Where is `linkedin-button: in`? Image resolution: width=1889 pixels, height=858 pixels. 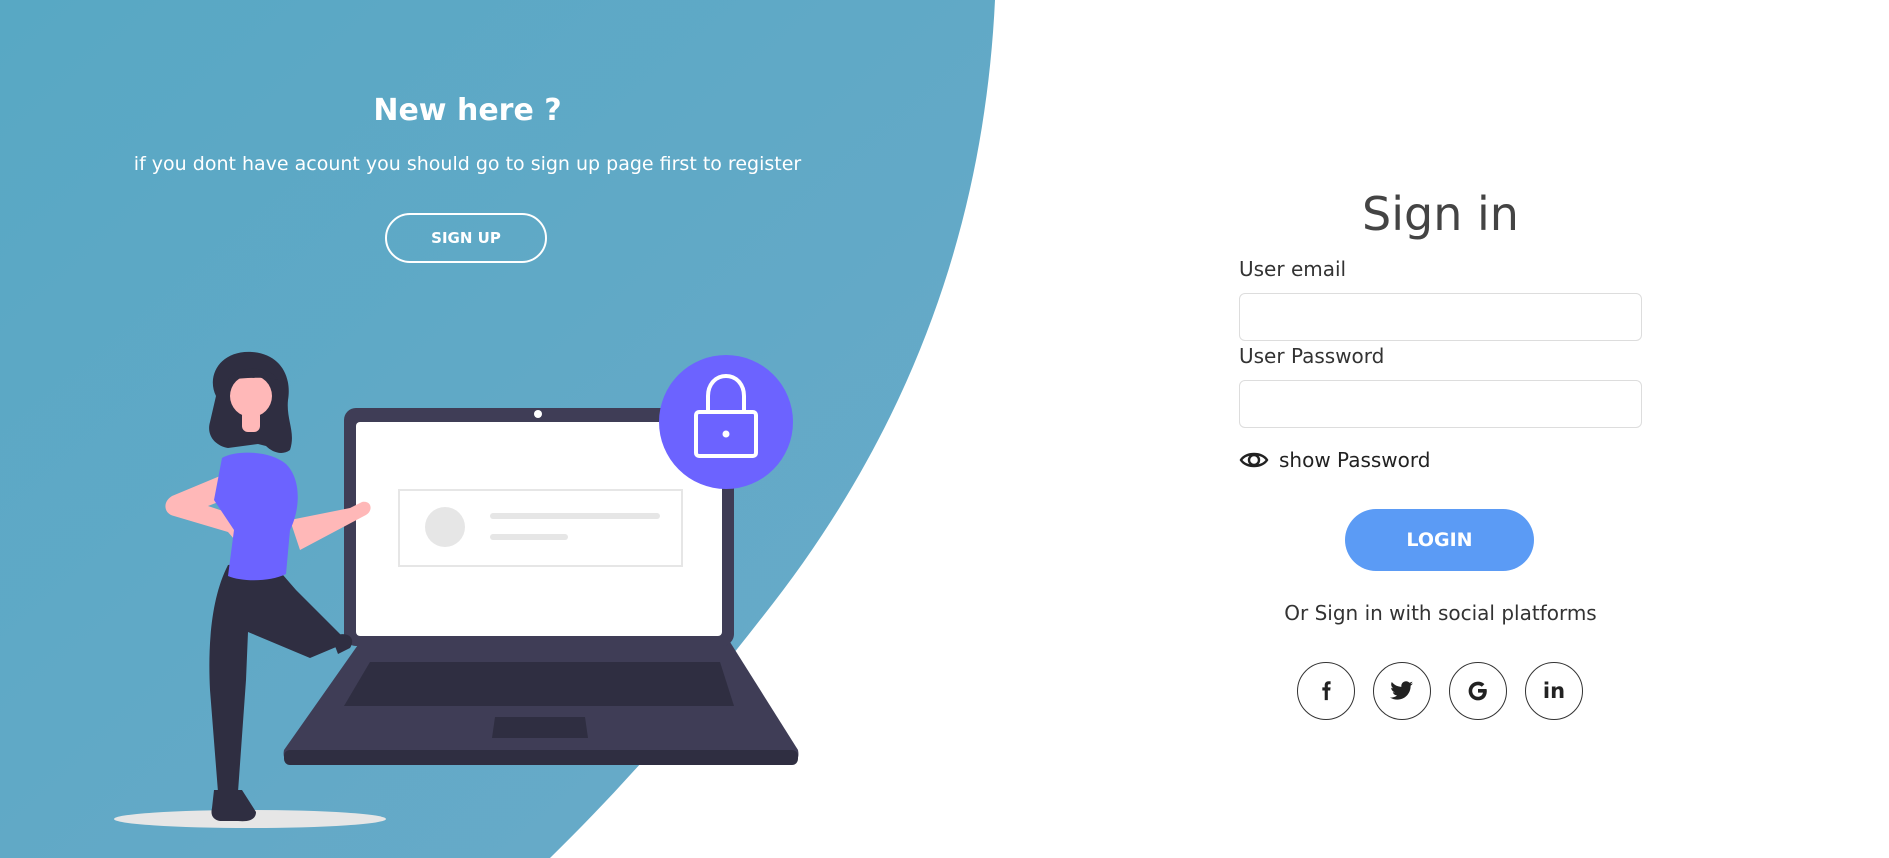
linkedin-button: in is located at coordinates (1554, 691).